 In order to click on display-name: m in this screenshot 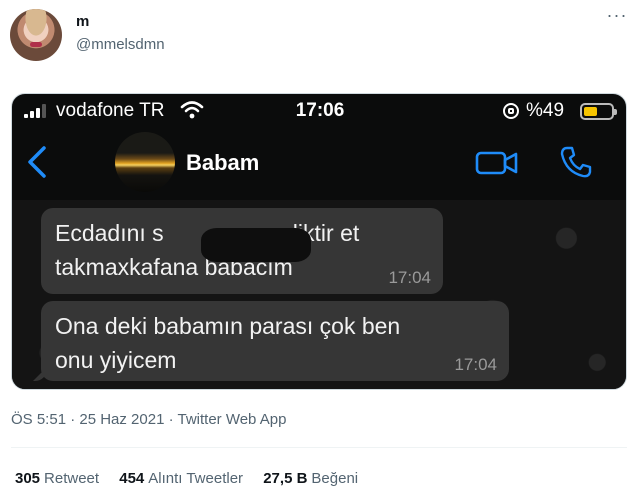, I will do `click(82, 21)`.